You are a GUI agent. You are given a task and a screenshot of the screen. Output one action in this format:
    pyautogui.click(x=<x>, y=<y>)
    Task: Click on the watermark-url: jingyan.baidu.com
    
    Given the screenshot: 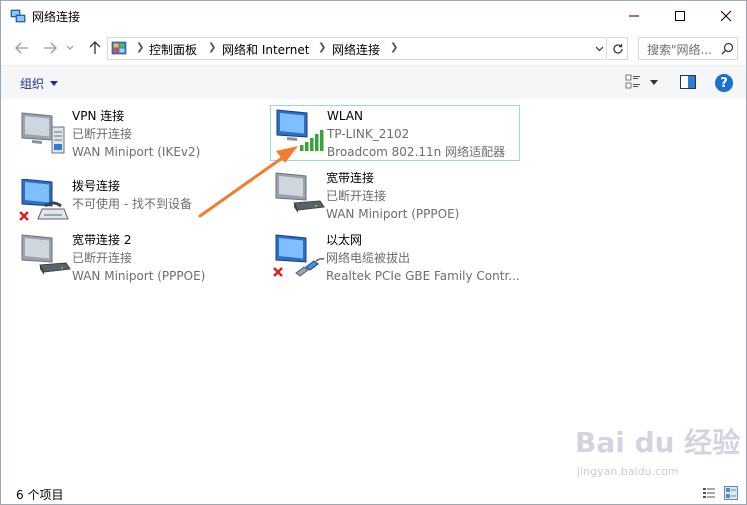 What is the action you would take?
    pyautogui.click(x=628, y=471)
    